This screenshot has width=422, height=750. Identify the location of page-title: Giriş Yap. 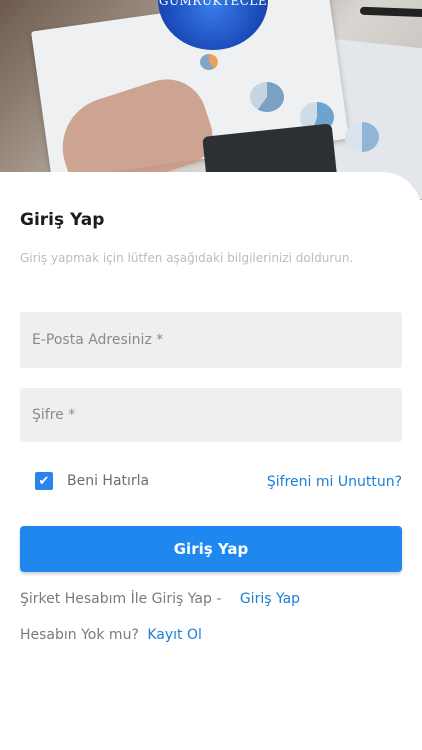
(62, 220).